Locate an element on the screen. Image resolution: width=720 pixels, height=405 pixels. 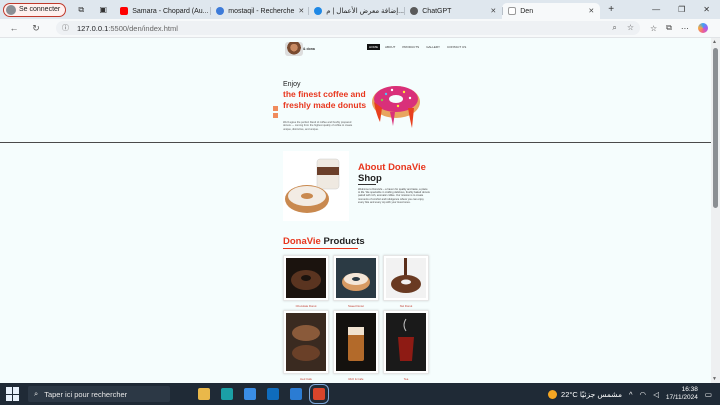
tab-chatgpt: ChatGPT ✕ is located at coordinates (453, 11).